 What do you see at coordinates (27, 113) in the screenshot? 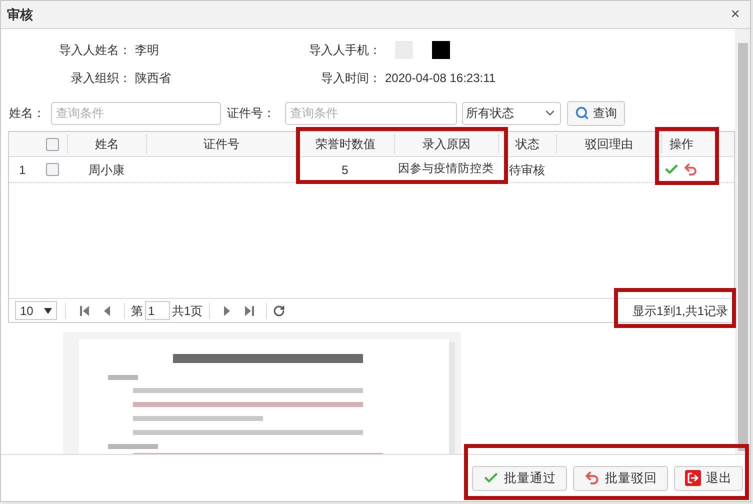
I see `filter-label: 姓名：` at bounding box center [27, 113].